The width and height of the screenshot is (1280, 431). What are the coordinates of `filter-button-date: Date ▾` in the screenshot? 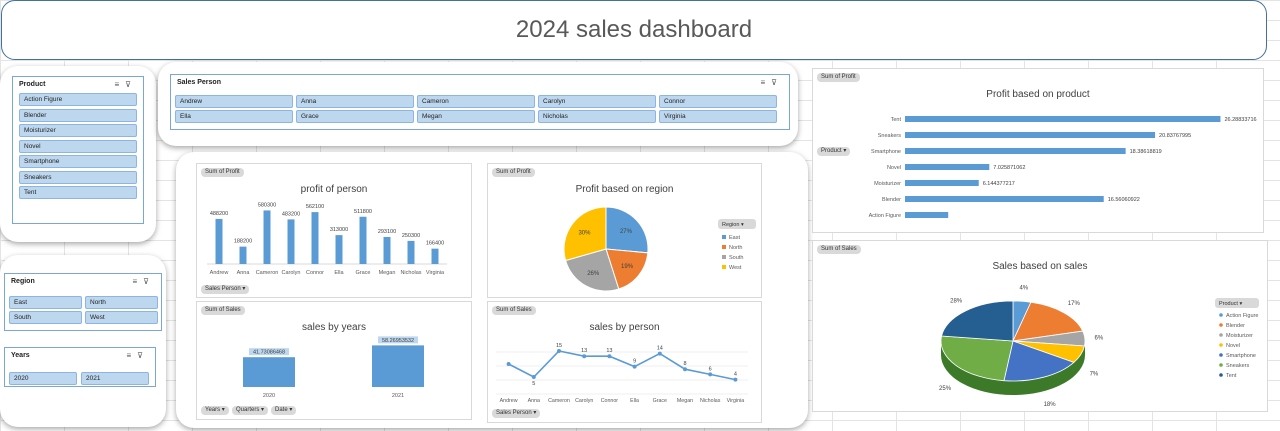 It's located at (284, 410).